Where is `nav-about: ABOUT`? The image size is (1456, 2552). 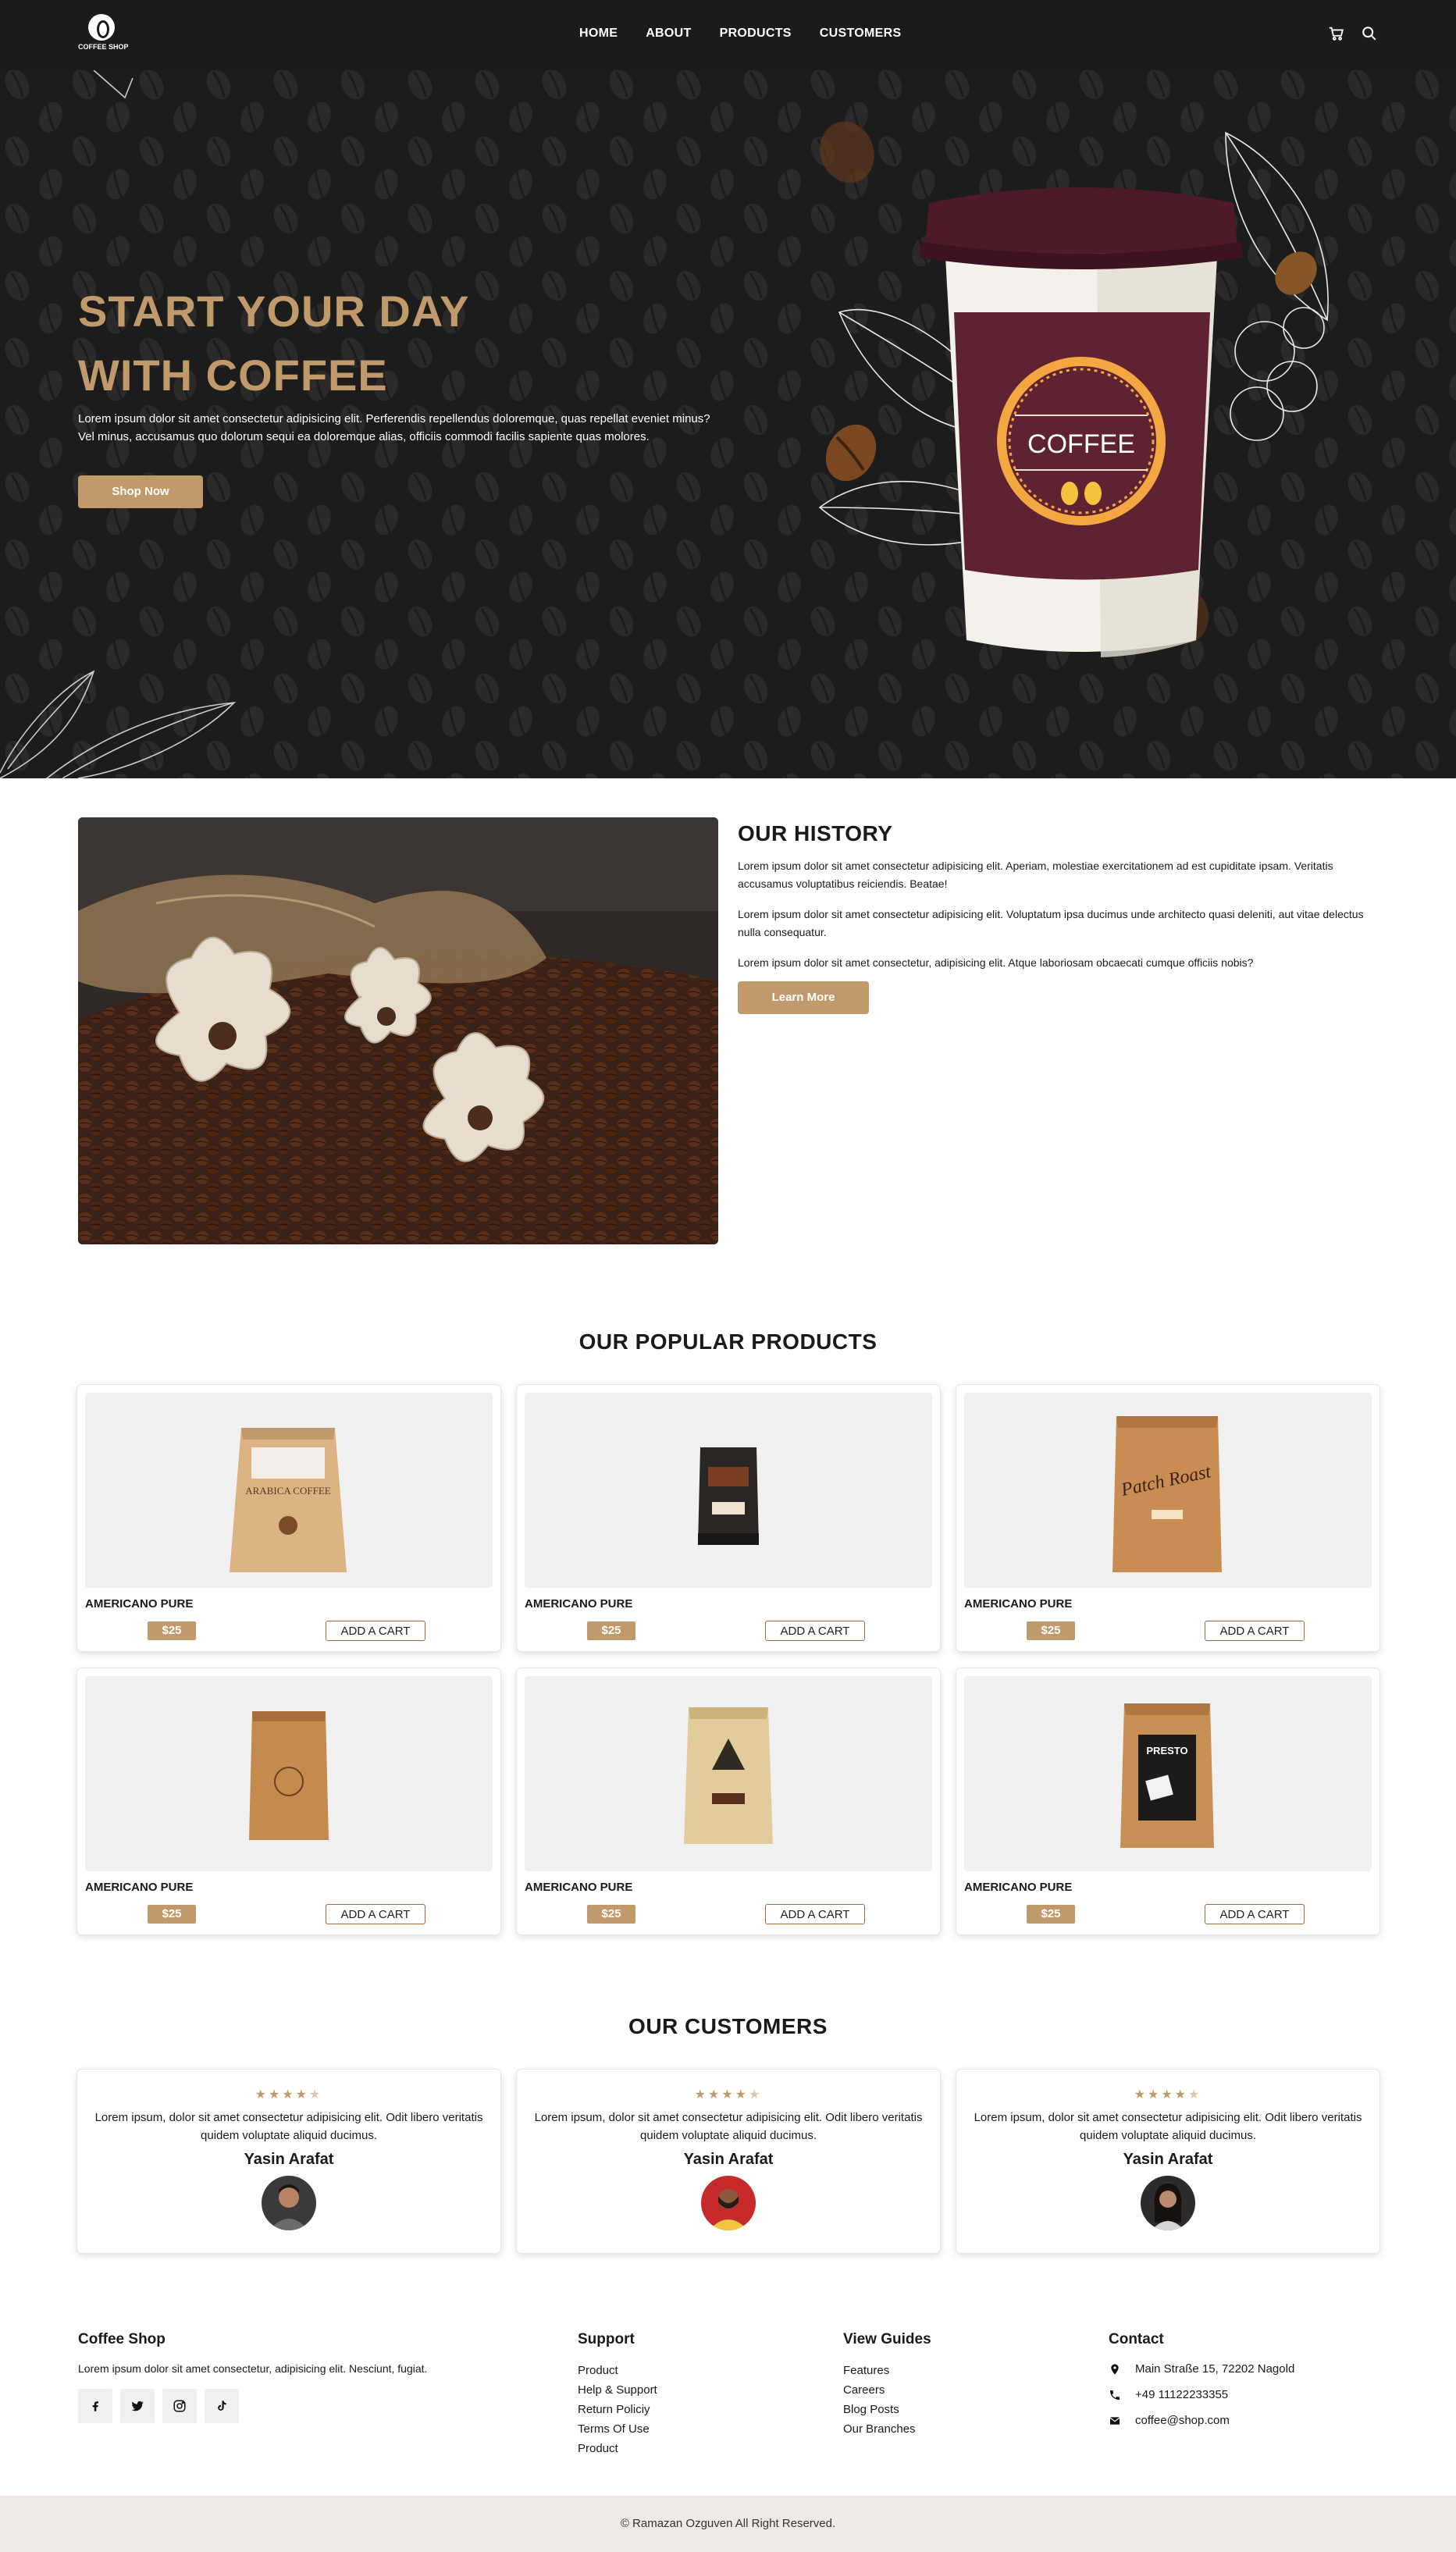 nav-about: ABOUT is located at coordinates (668, 34).